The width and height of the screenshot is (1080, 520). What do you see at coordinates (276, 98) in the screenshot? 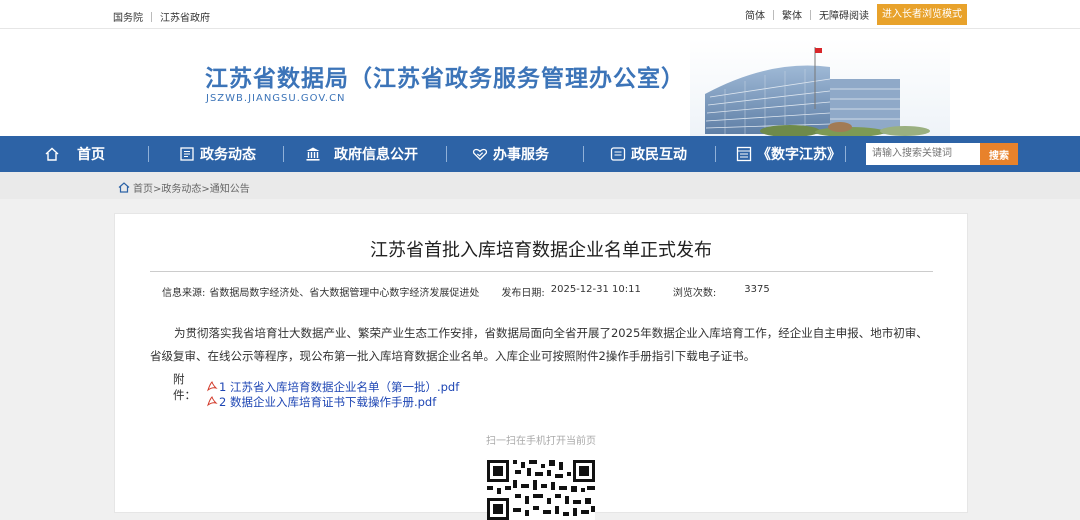
I see `site-domain: JSZWB.JIANGSU.GOV.CN` at bounding box center [276, 98].